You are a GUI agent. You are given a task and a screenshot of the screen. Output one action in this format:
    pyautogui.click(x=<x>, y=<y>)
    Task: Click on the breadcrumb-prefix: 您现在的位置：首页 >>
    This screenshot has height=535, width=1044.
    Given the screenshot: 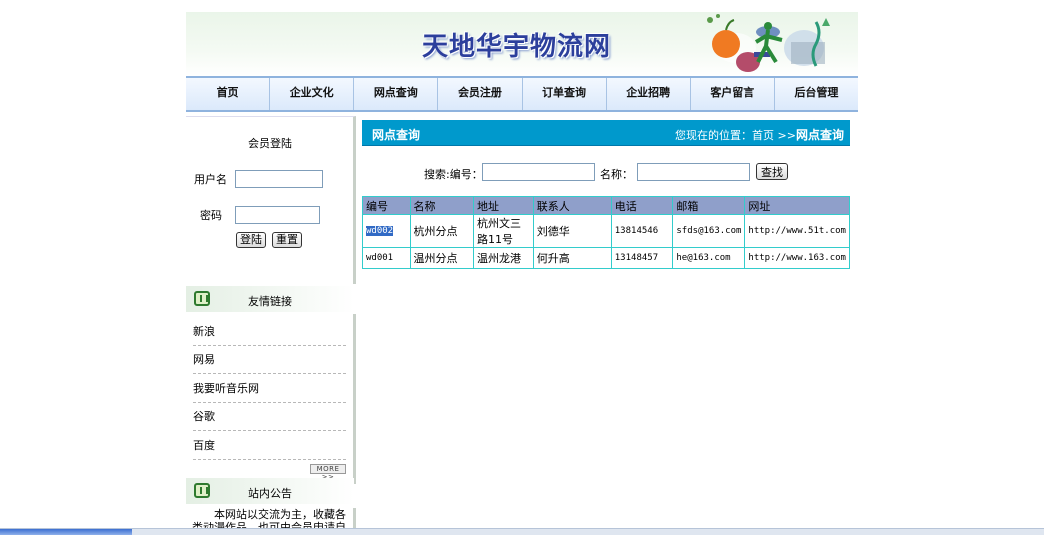 What is the action you would take?
    pyautogui.click(x=735, y=135)
    